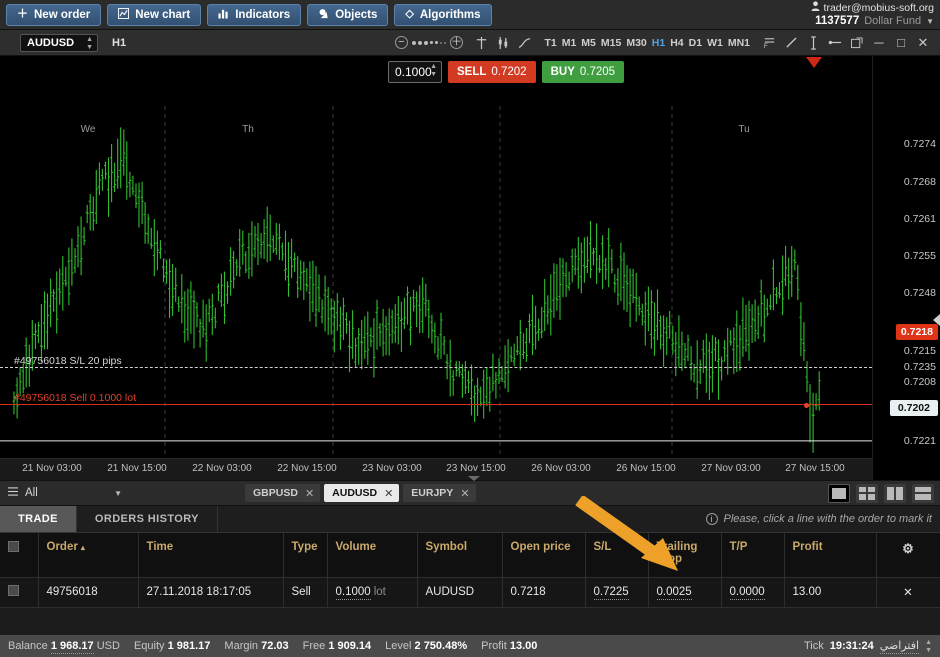  What do you see at coordinates (899, 646) in the screenshot?
I see `server-name: افتراضي` at bounding box center [899, 646].